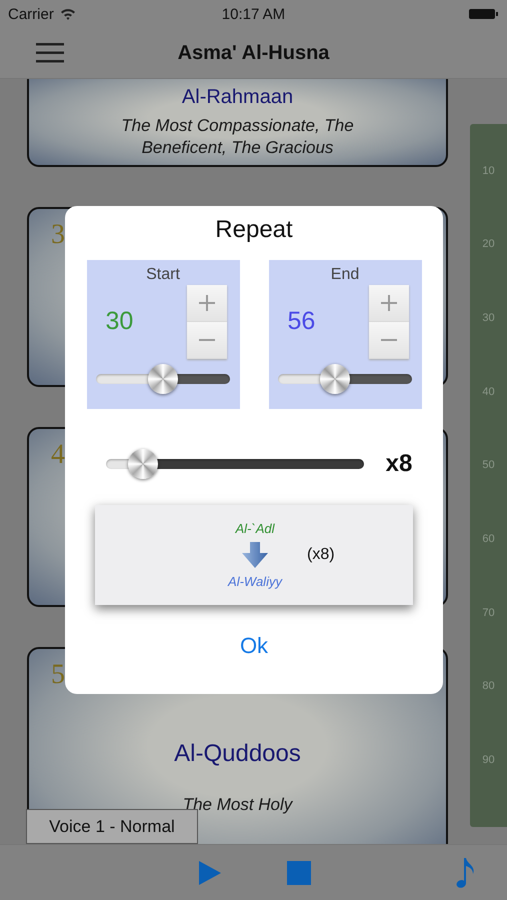  Describe the element at coordinates (235, 464) in the screenshot. I see `repeat-slider` at that location.